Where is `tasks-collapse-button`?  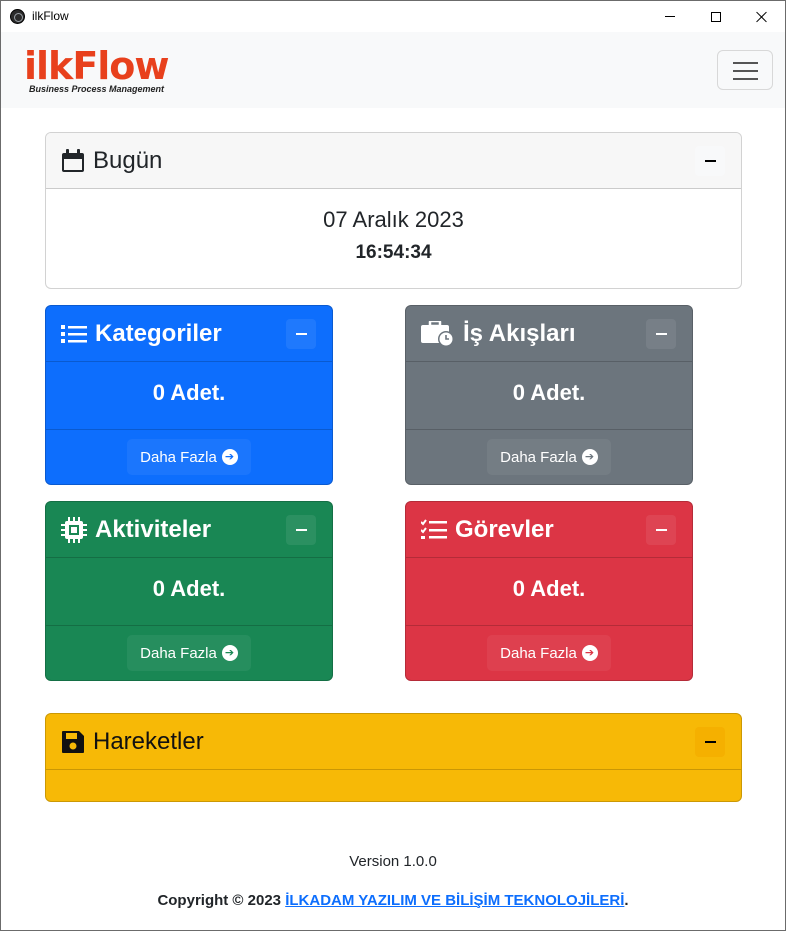
tasks-collapse-button is located at coordinates (661, 530).